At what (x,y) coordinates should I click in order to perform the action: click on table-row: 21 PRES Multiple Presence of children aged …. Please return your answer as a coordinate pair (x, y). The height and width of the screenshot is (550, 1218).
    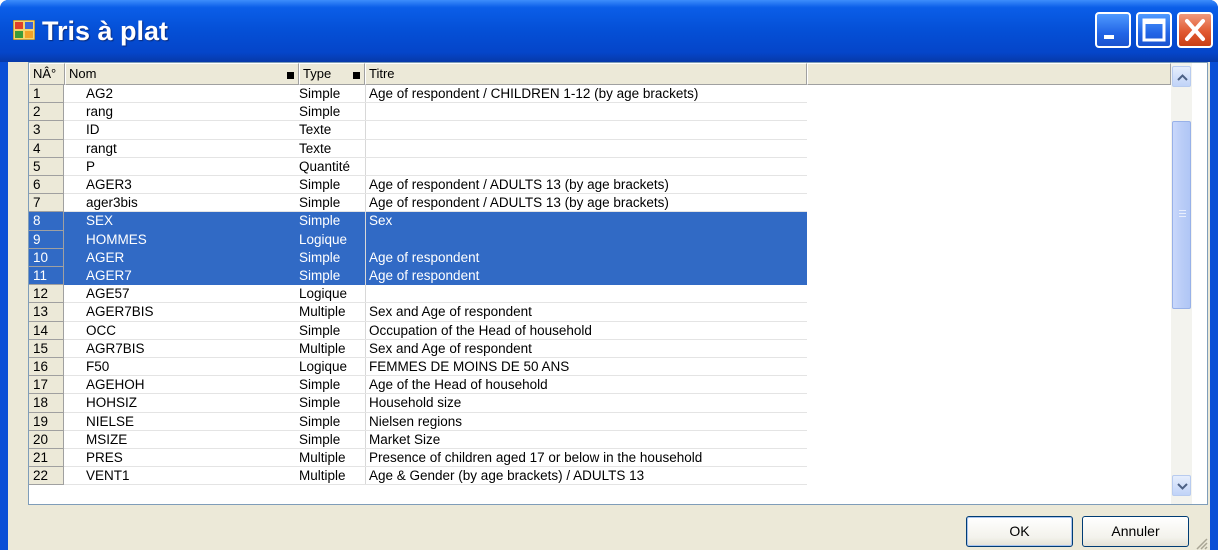
    Looking at the image, I should click on (418, 458).